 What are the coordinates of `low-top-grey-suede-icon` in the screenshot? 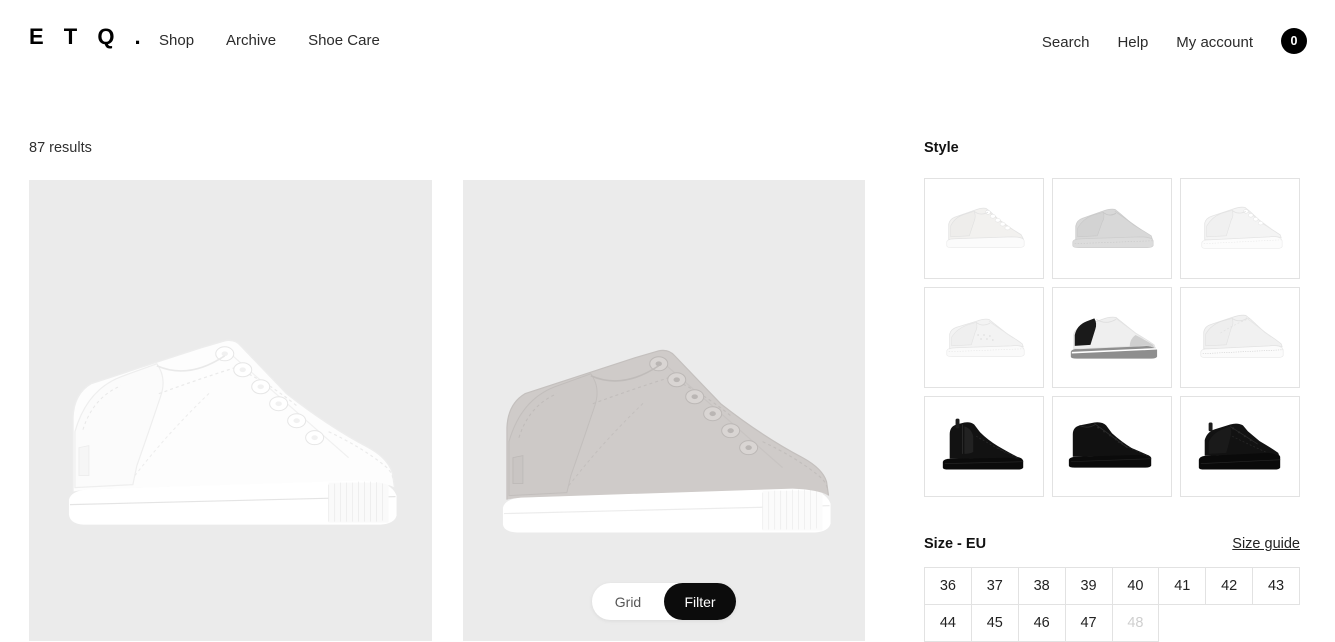 It's located at (1113, 228).